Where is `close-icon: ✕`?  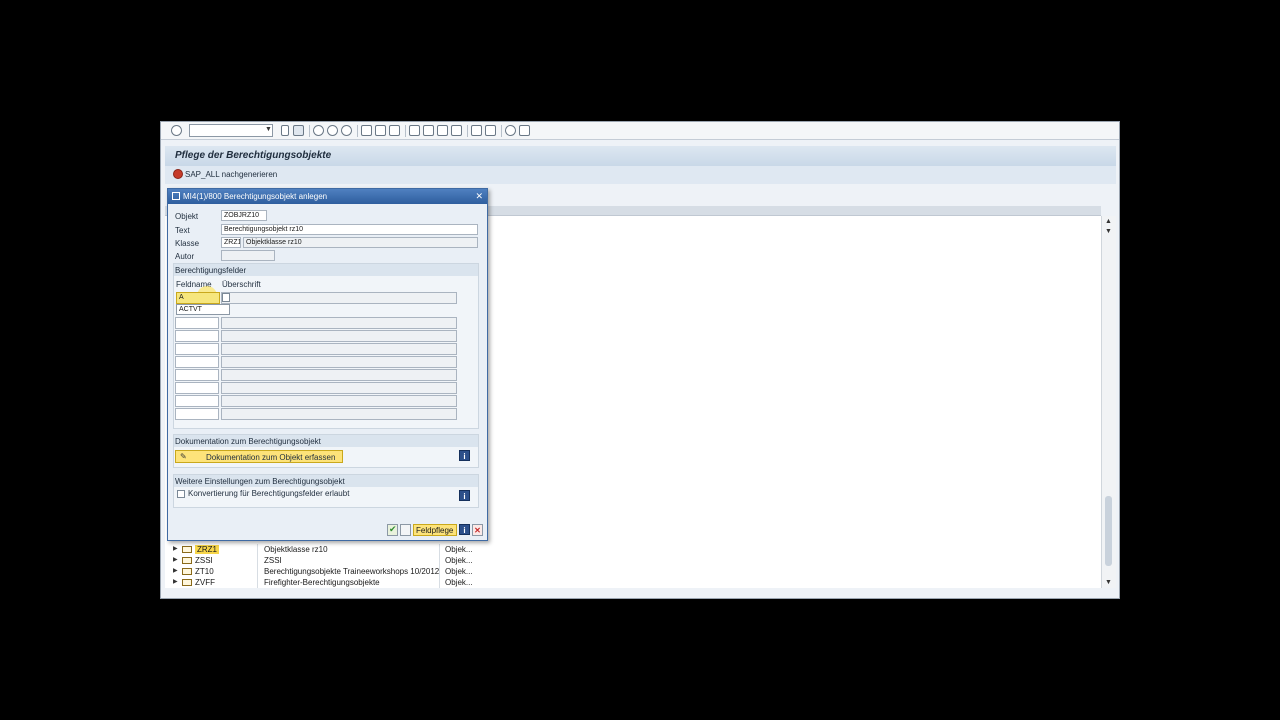
close-icon: ✕ is located at coordinates (479, 196).